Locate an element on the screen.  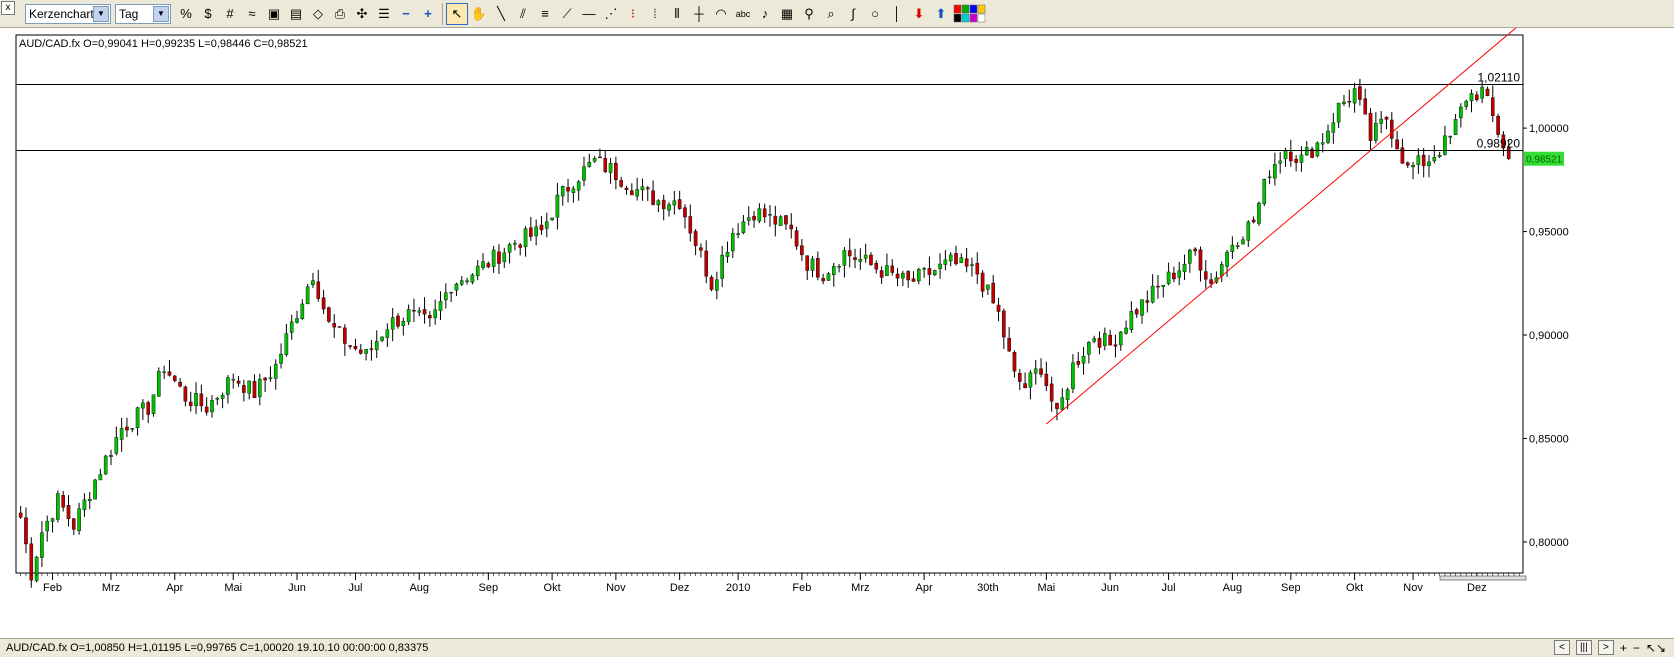
fibonacci-icon: ≡ is located at coordinates (545, 14).